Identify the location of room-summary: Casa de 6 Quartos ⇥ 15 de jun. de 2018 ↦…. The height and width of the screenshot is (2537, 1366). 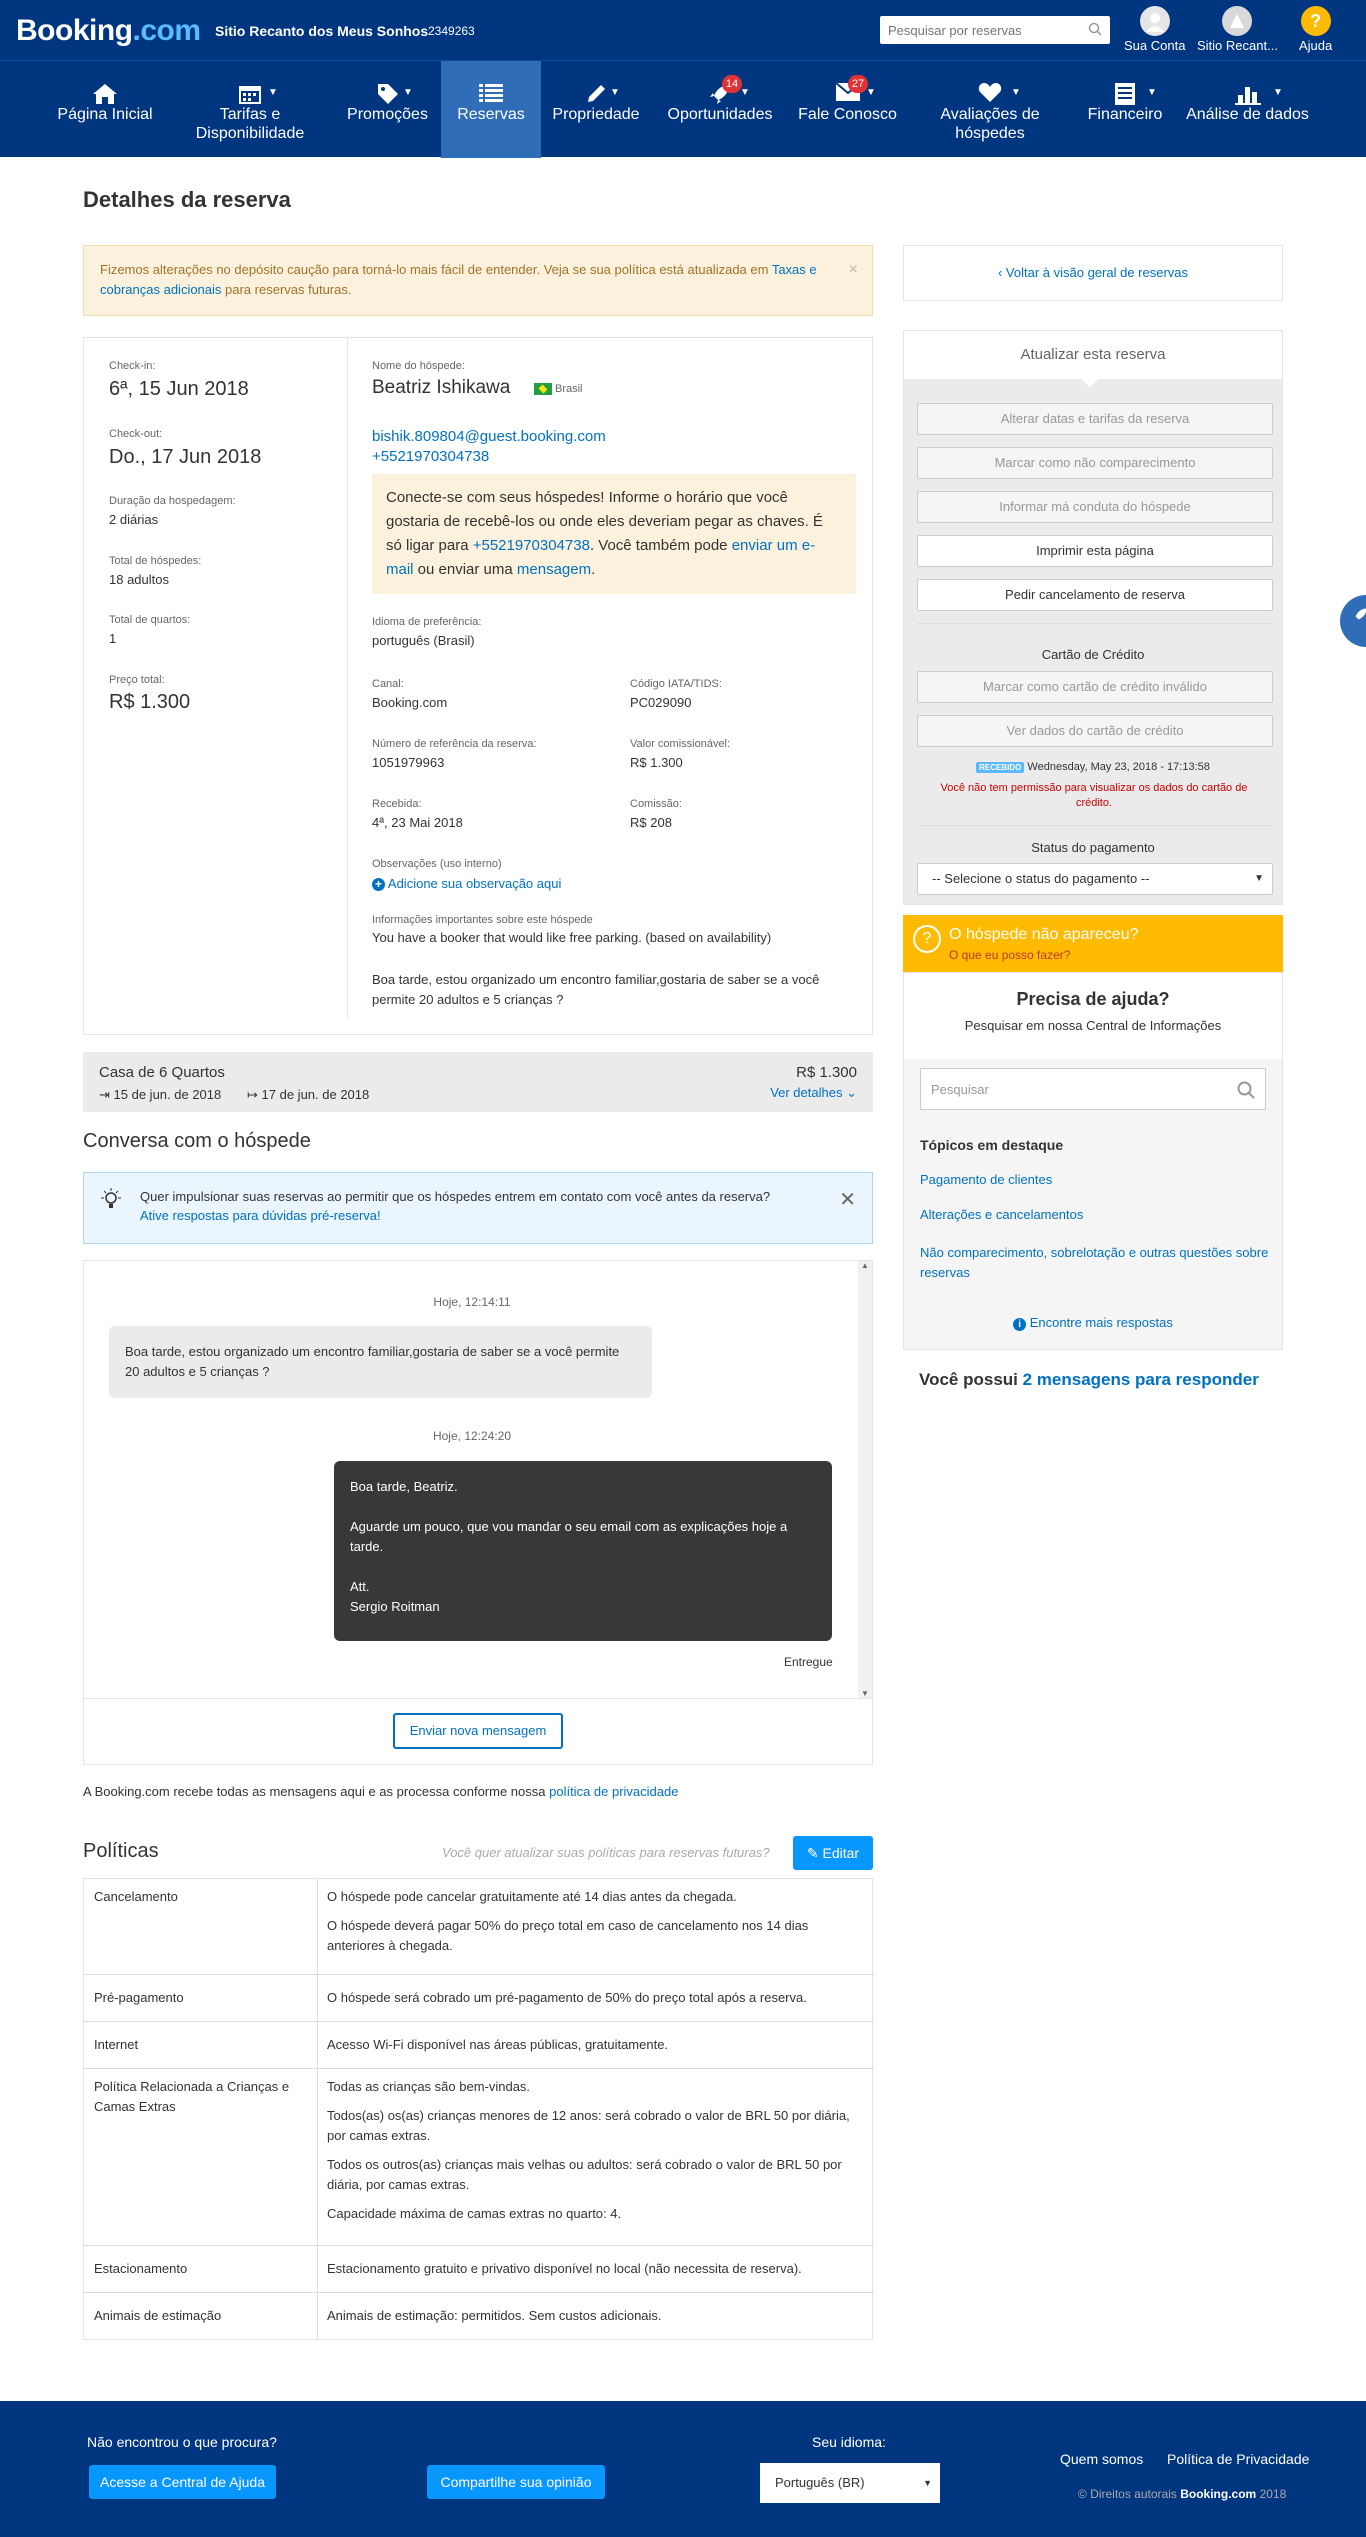
(478, 1082).